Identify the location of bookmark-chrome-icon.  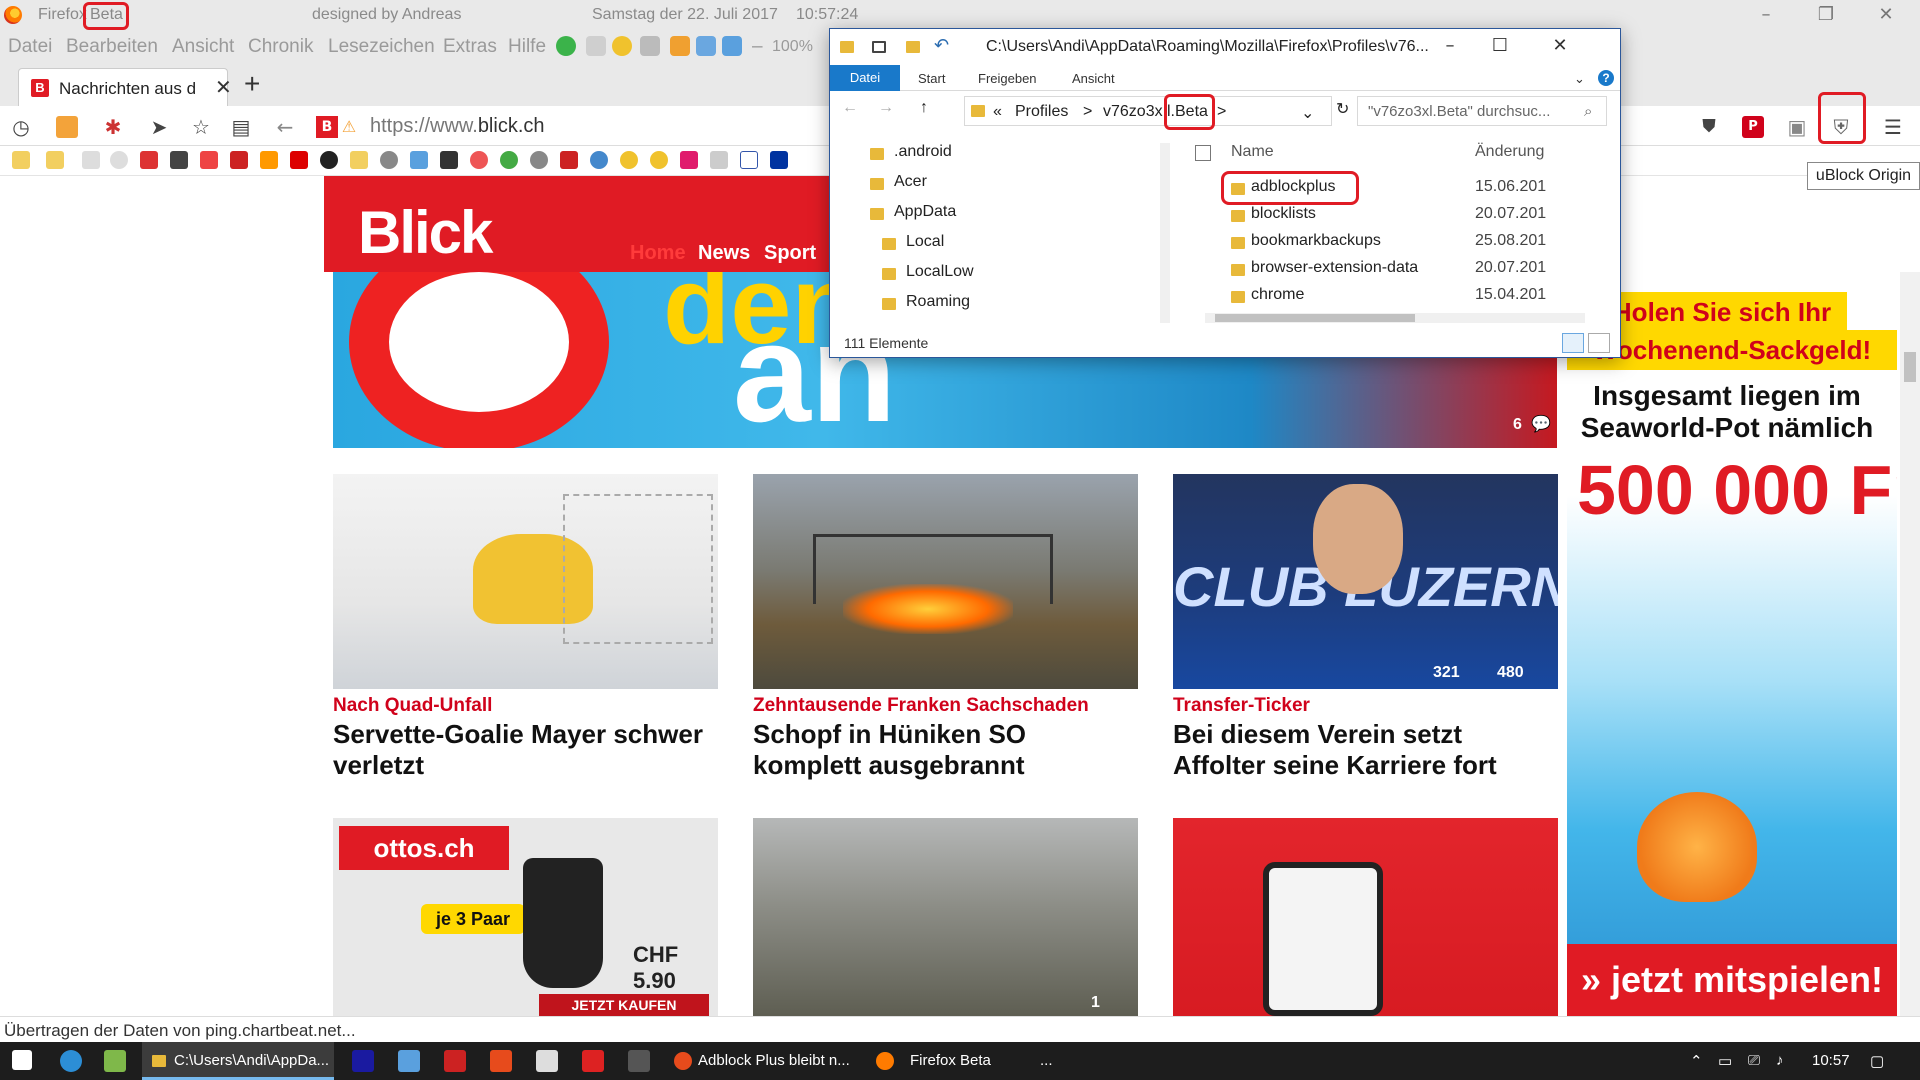
(509, 160).